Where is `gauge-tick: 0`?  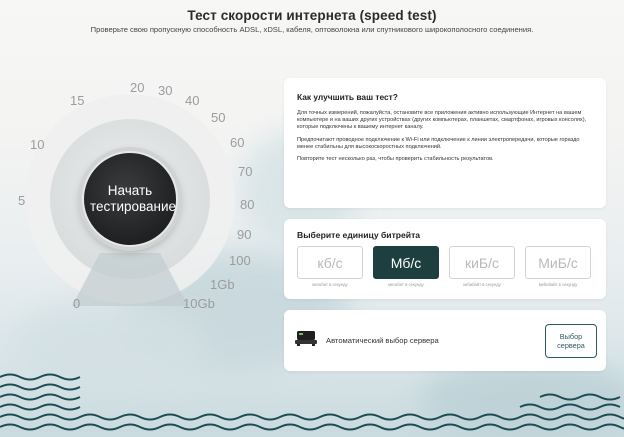
gauge-tick: 0 is located at coordinates (77, 303).